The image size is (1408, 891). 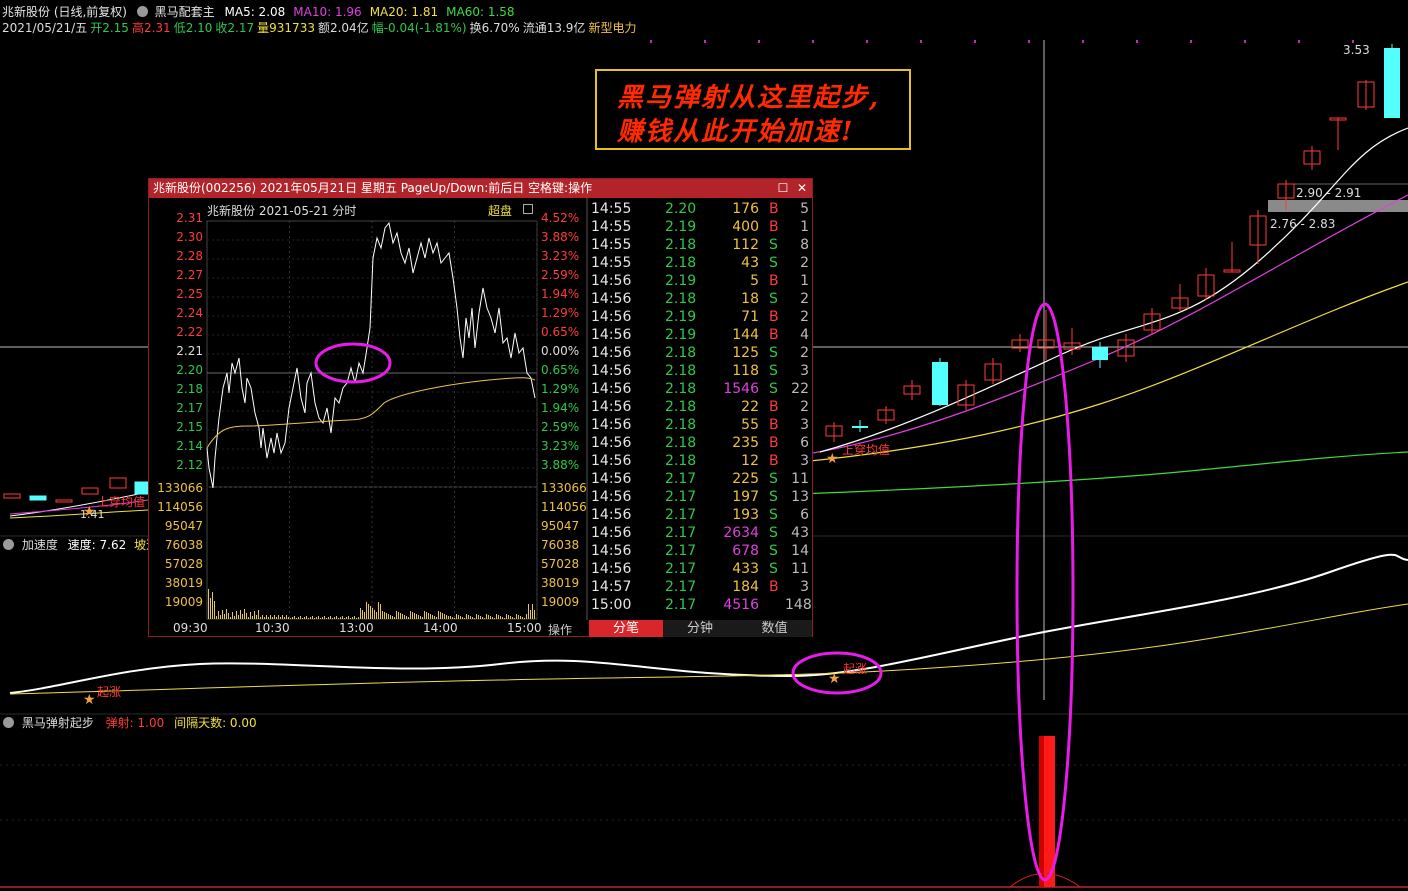 What do you see at coordinates (804, 263) in the screenshot?
I see `tick-count: 2` at bounding box center [804, 263].